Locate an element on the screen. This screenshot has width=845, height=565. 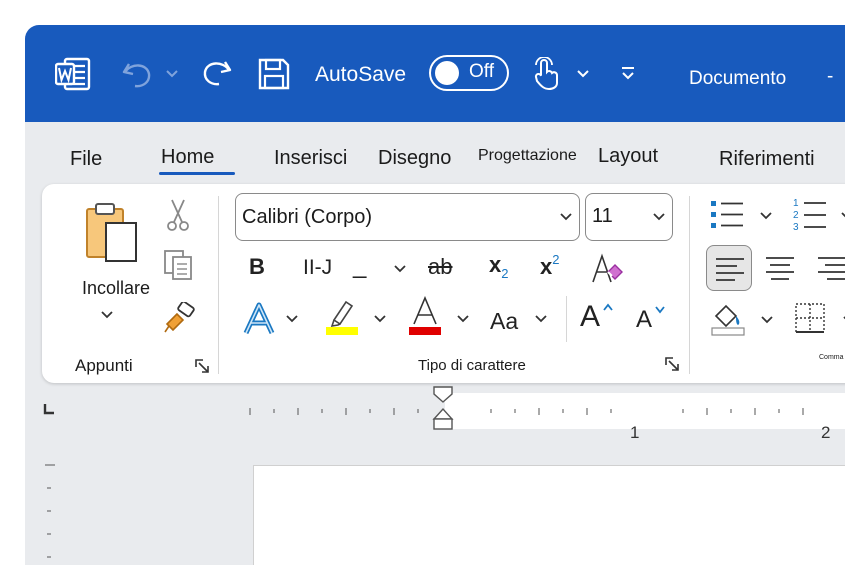
clear-formatting-icon is located at coordinates (608, 269).